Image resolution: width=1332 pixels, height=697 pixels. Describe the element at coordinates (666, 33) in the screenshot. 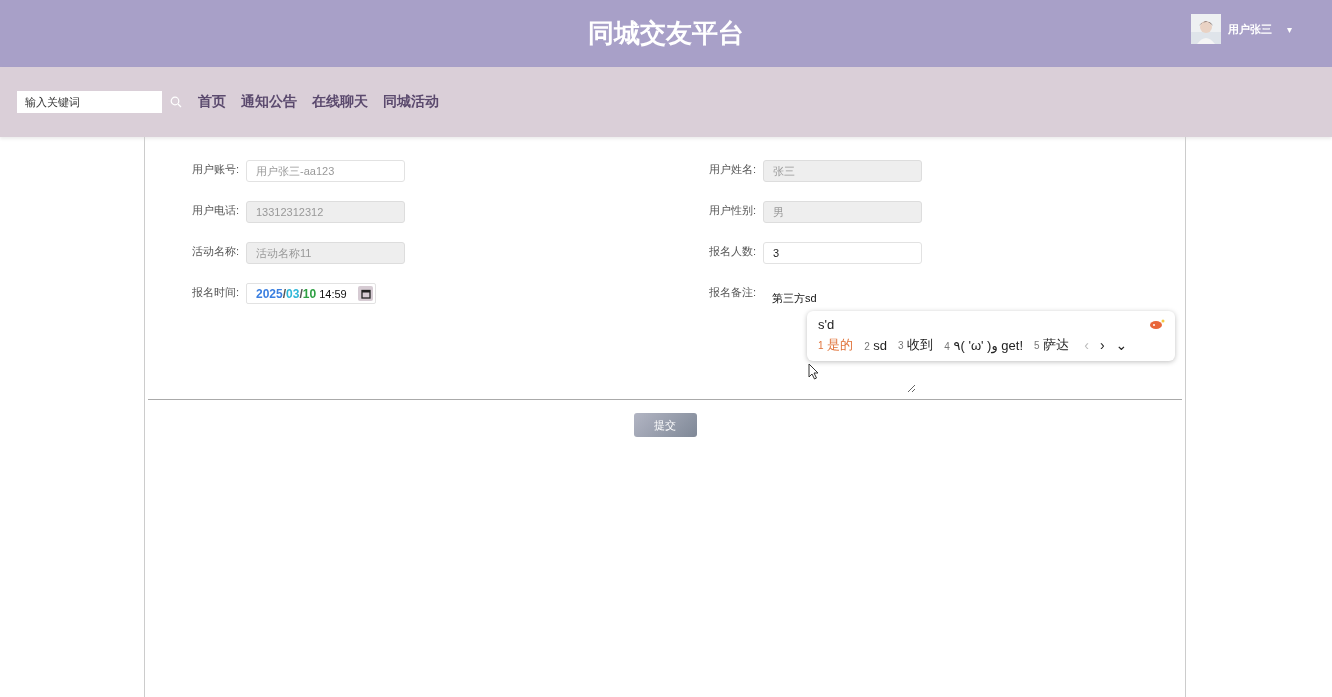

I see `site-title: 同城交友平台` at that location.